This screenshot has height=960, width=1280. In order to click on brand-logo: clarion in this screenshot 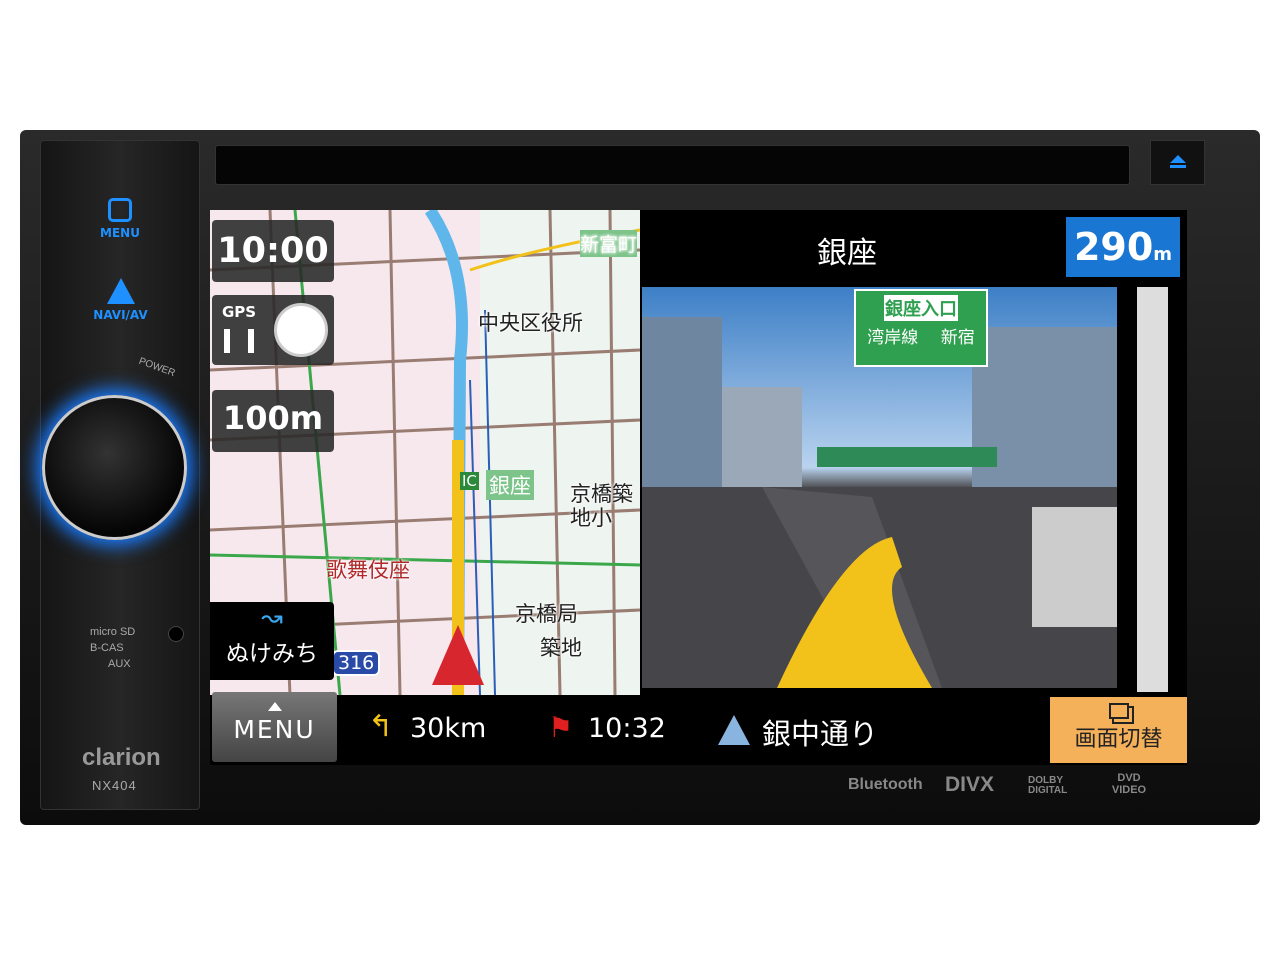, I will do `click(121, 757)`.